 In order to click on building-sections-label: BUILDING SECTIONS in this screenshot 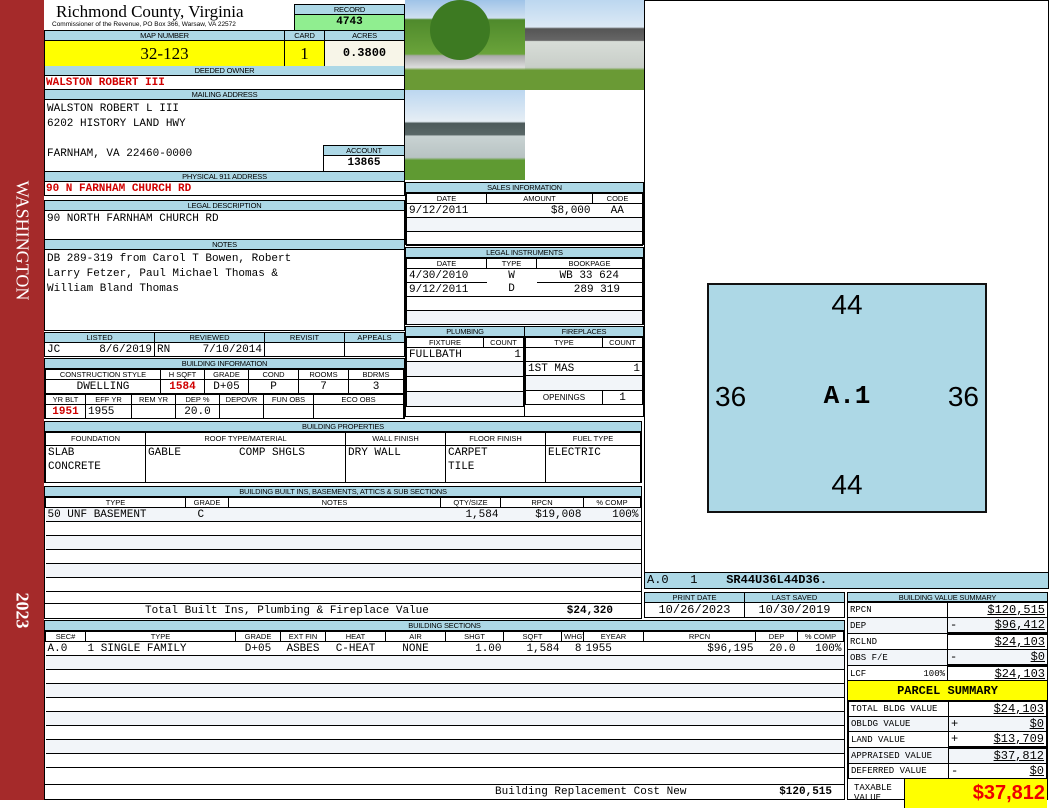, I will do `click(444, 626)`.